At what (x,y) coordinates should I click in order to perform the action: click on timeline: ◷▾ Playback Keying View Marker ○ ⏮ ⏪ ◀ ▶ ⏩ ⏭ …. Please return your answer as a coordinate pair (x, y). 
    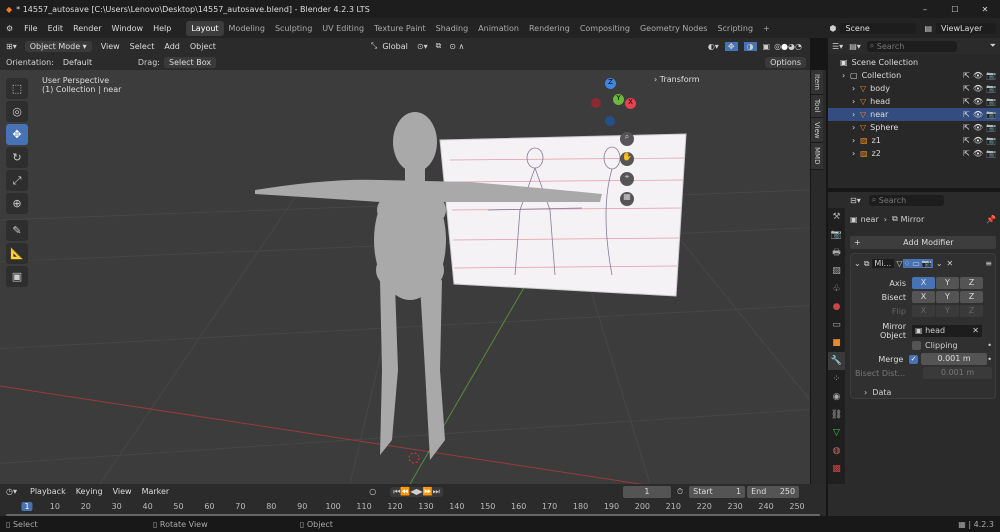
    Looking at the image, I should click on (413, 500).